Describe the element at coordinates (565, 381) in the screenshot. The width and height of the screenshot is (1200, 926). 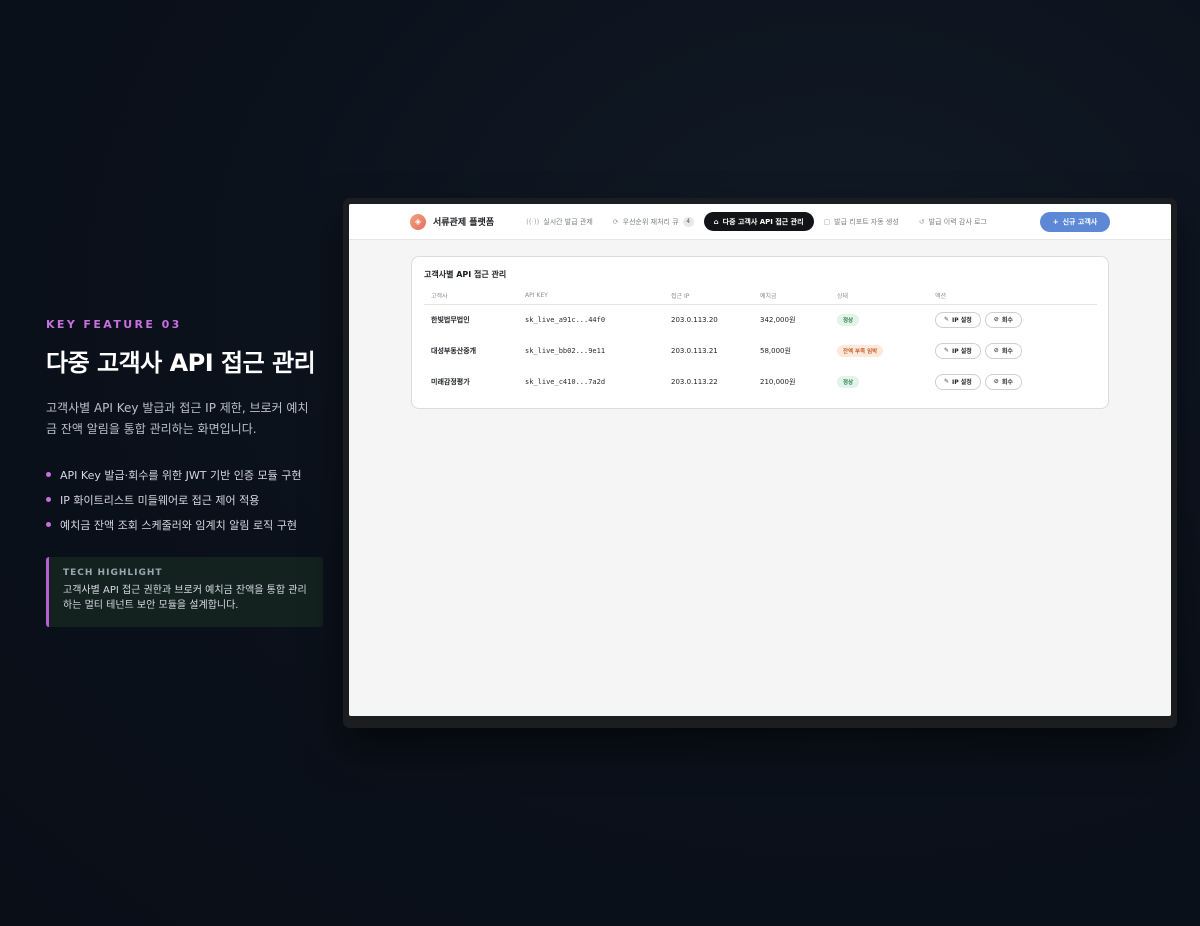
I see `api-key-value: sk_live_c410...7a2d` at that location.